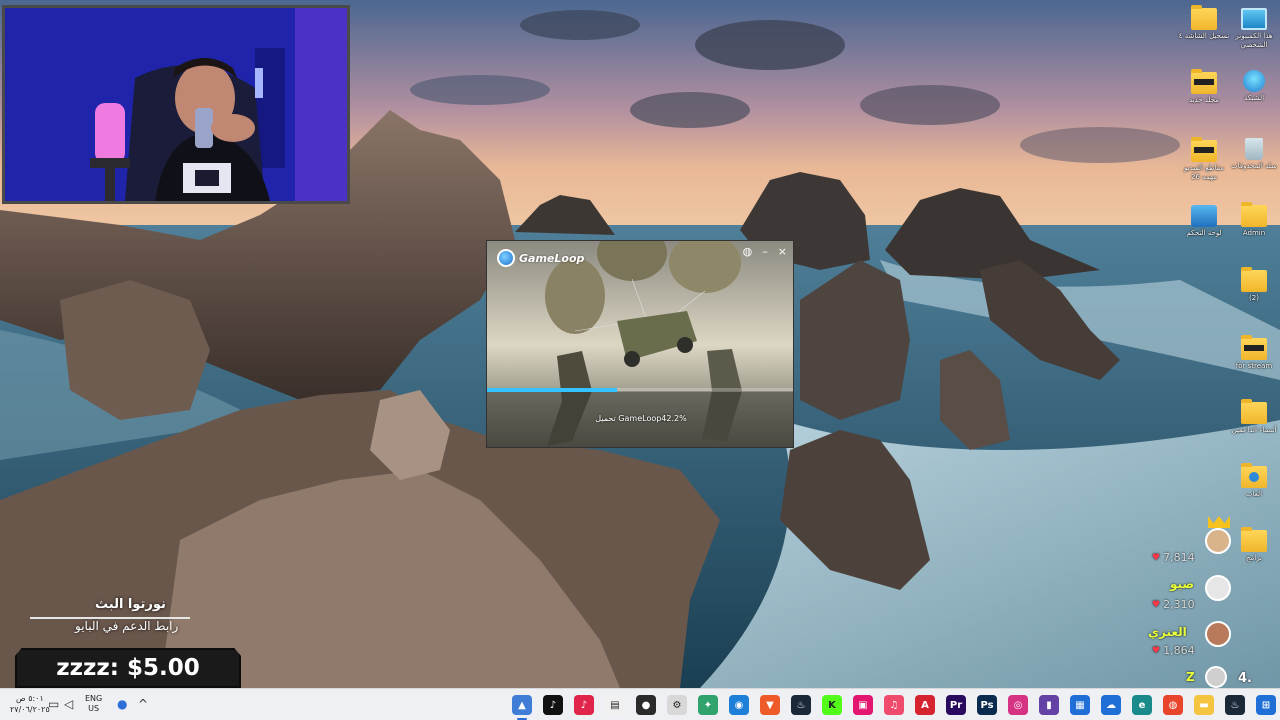  Describe the element at coordinates (646, 705) in the screenshot. I see `obs-app: ●` at that location.